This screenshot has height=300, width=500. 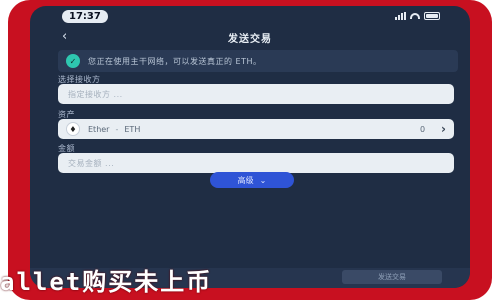 What do you see at coordinates (175, 61) in the screenshot?
I see `notice-text: 您正在使用主干网络，可以发送真正的 ETH。` at bounding box center [175, 61].